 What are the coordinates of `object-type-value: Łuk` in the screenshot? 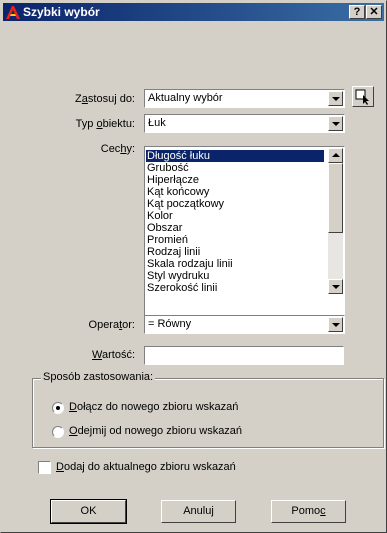 It's located at (157, 123).